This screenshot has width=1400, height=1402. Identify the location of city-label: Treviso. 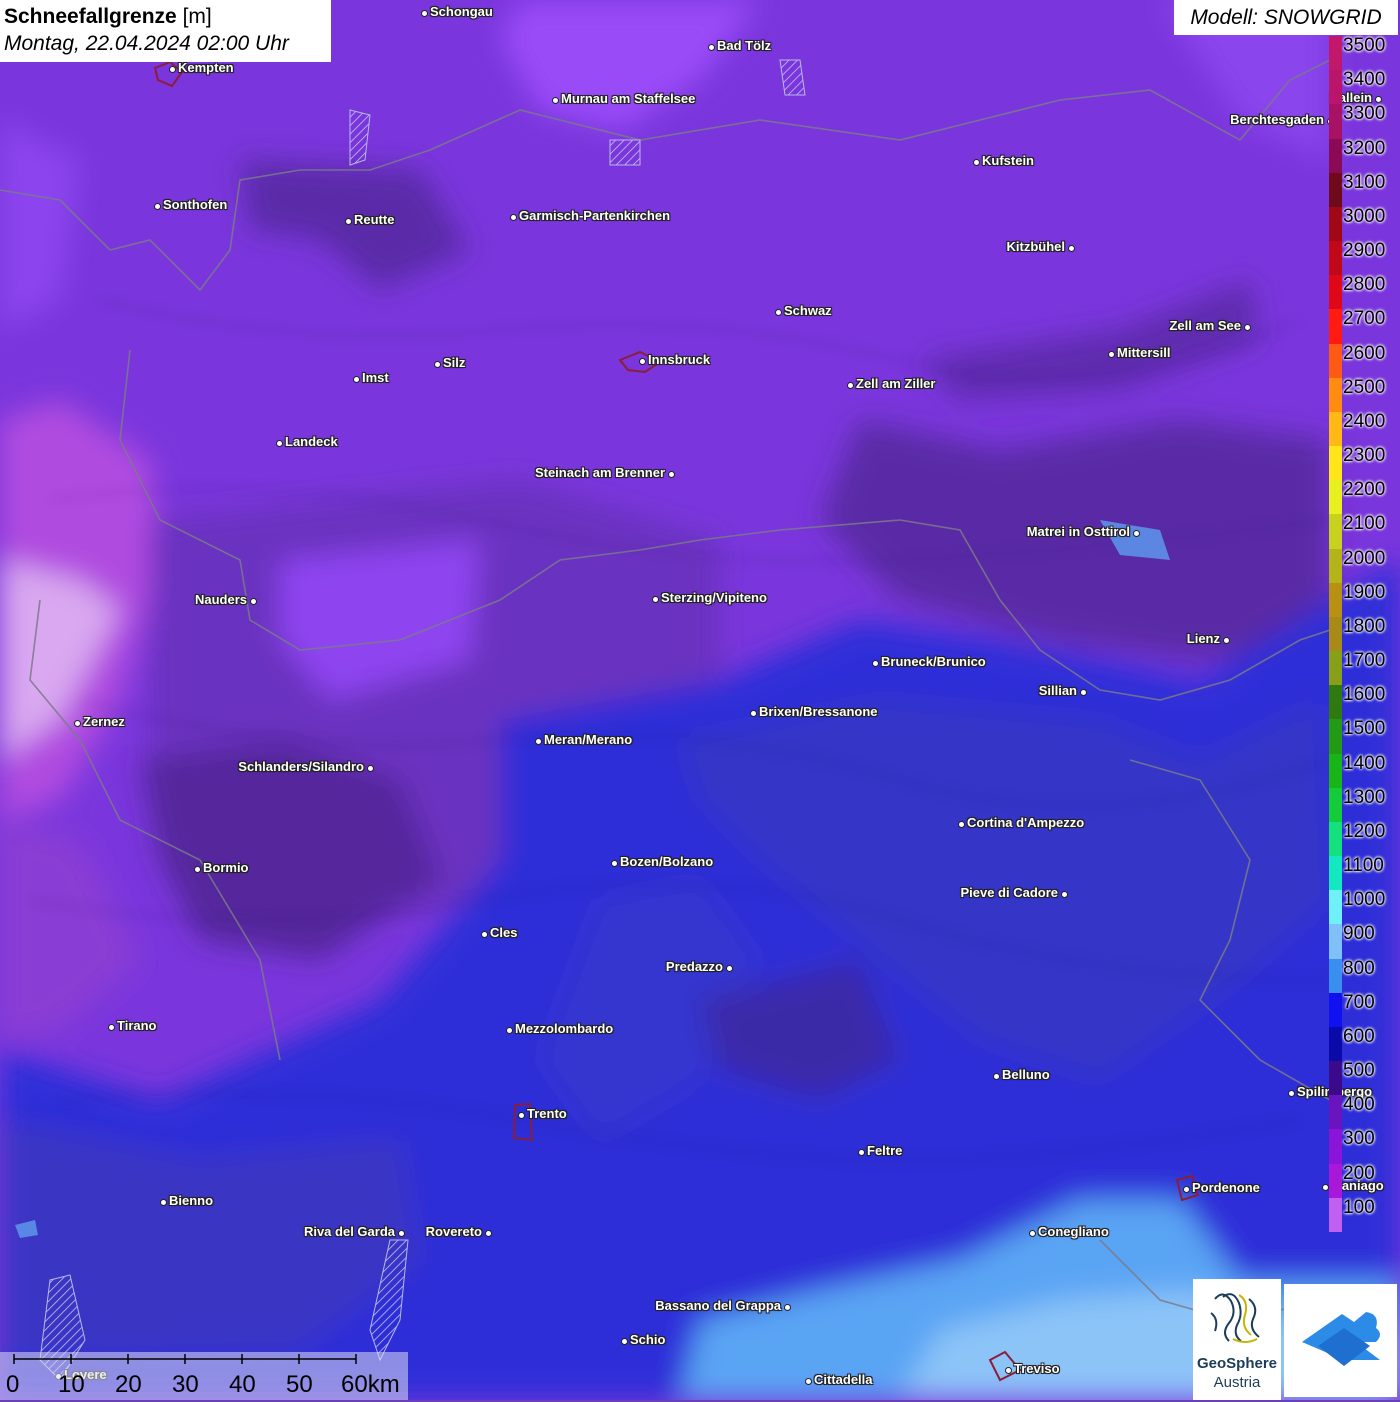
(1037, 1368).